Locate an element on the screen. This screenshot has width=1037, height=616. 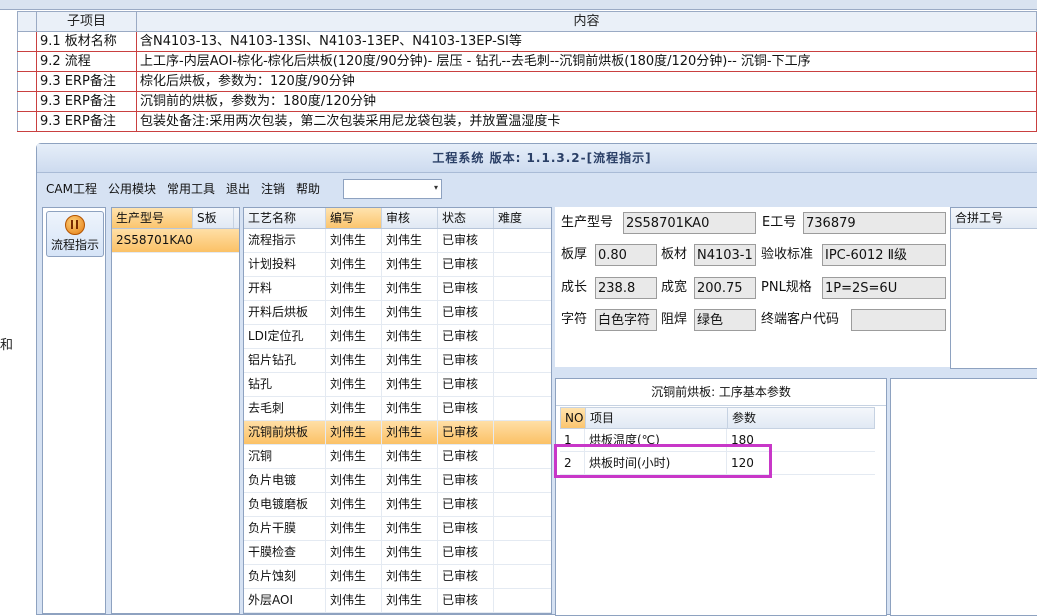
cell-process-name: 负片蚀刻 is located at coordinates (285, 576).